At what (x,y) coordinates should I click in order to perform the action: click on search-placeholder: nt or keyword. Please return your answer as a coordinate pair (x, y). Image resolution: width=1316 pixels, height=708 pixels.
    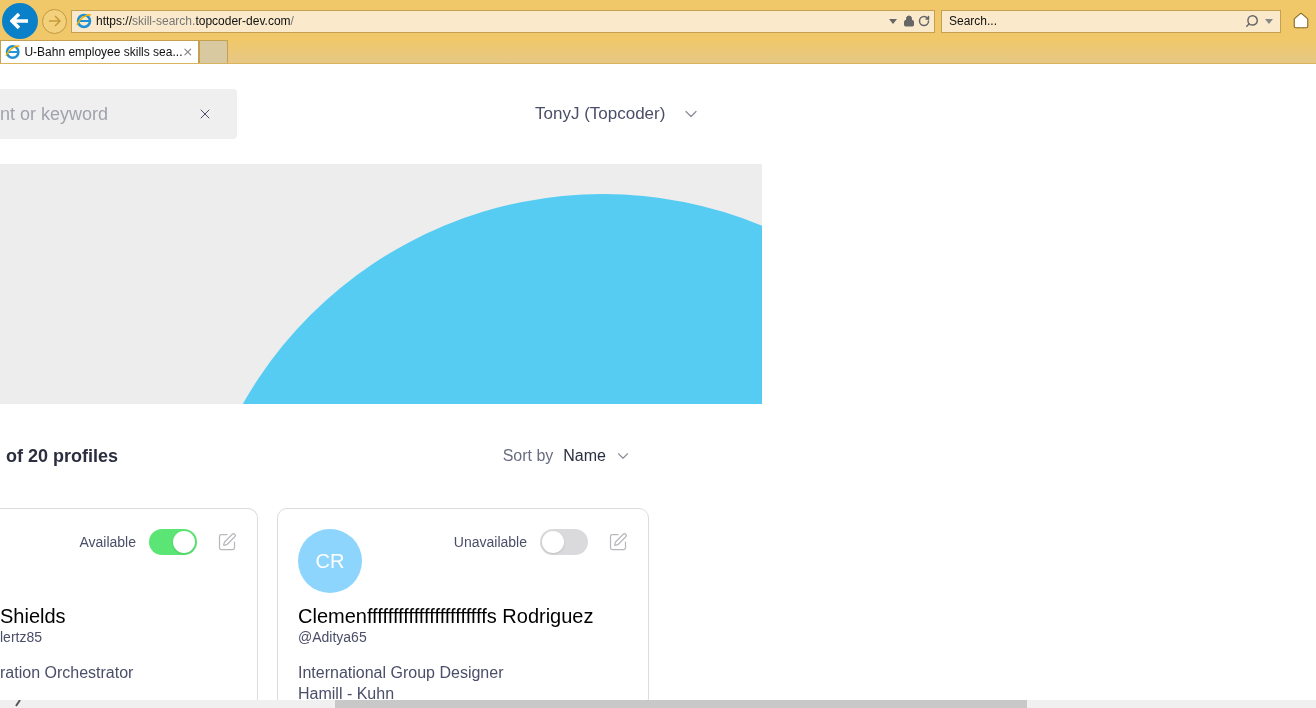
    Looking at the image, I should click on (54, 114).